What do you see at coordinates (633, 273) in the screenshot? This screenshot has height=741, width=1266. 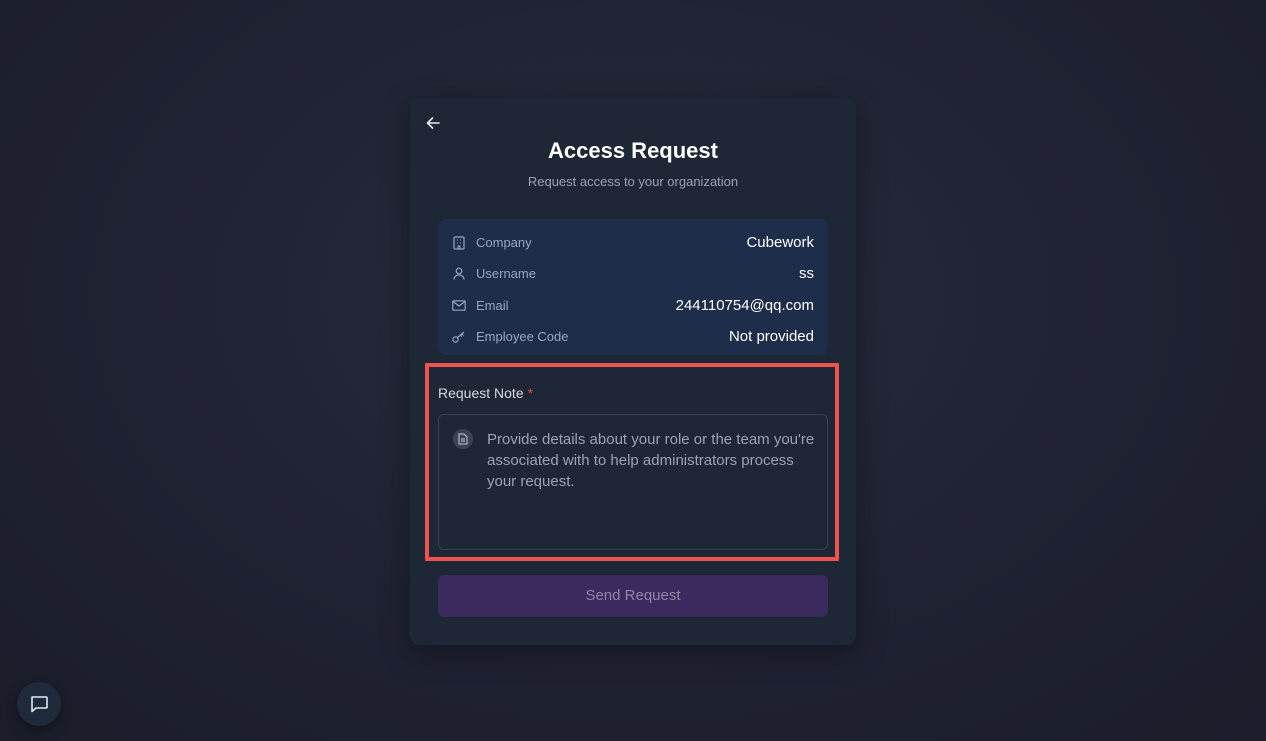 I see `info-row-username: Username ss` at bounding box center [633, 273].